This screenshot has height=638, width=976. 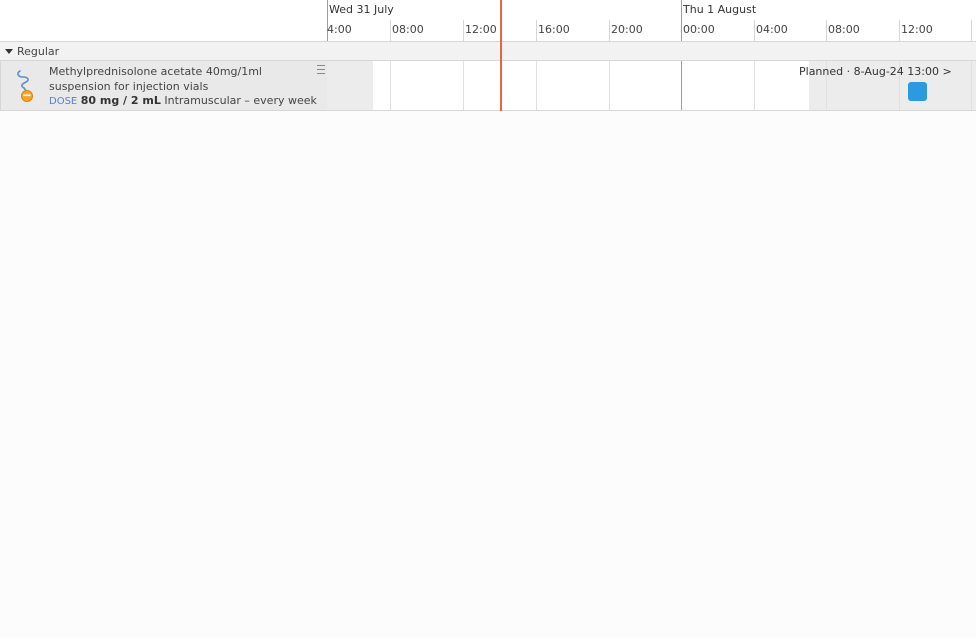 What do you see at coordinates (875, 71) in the screenshot?
I see `planned-next-dose: Planned · 8-Aug-24 13:00 >` at bounding box center [875, 71].